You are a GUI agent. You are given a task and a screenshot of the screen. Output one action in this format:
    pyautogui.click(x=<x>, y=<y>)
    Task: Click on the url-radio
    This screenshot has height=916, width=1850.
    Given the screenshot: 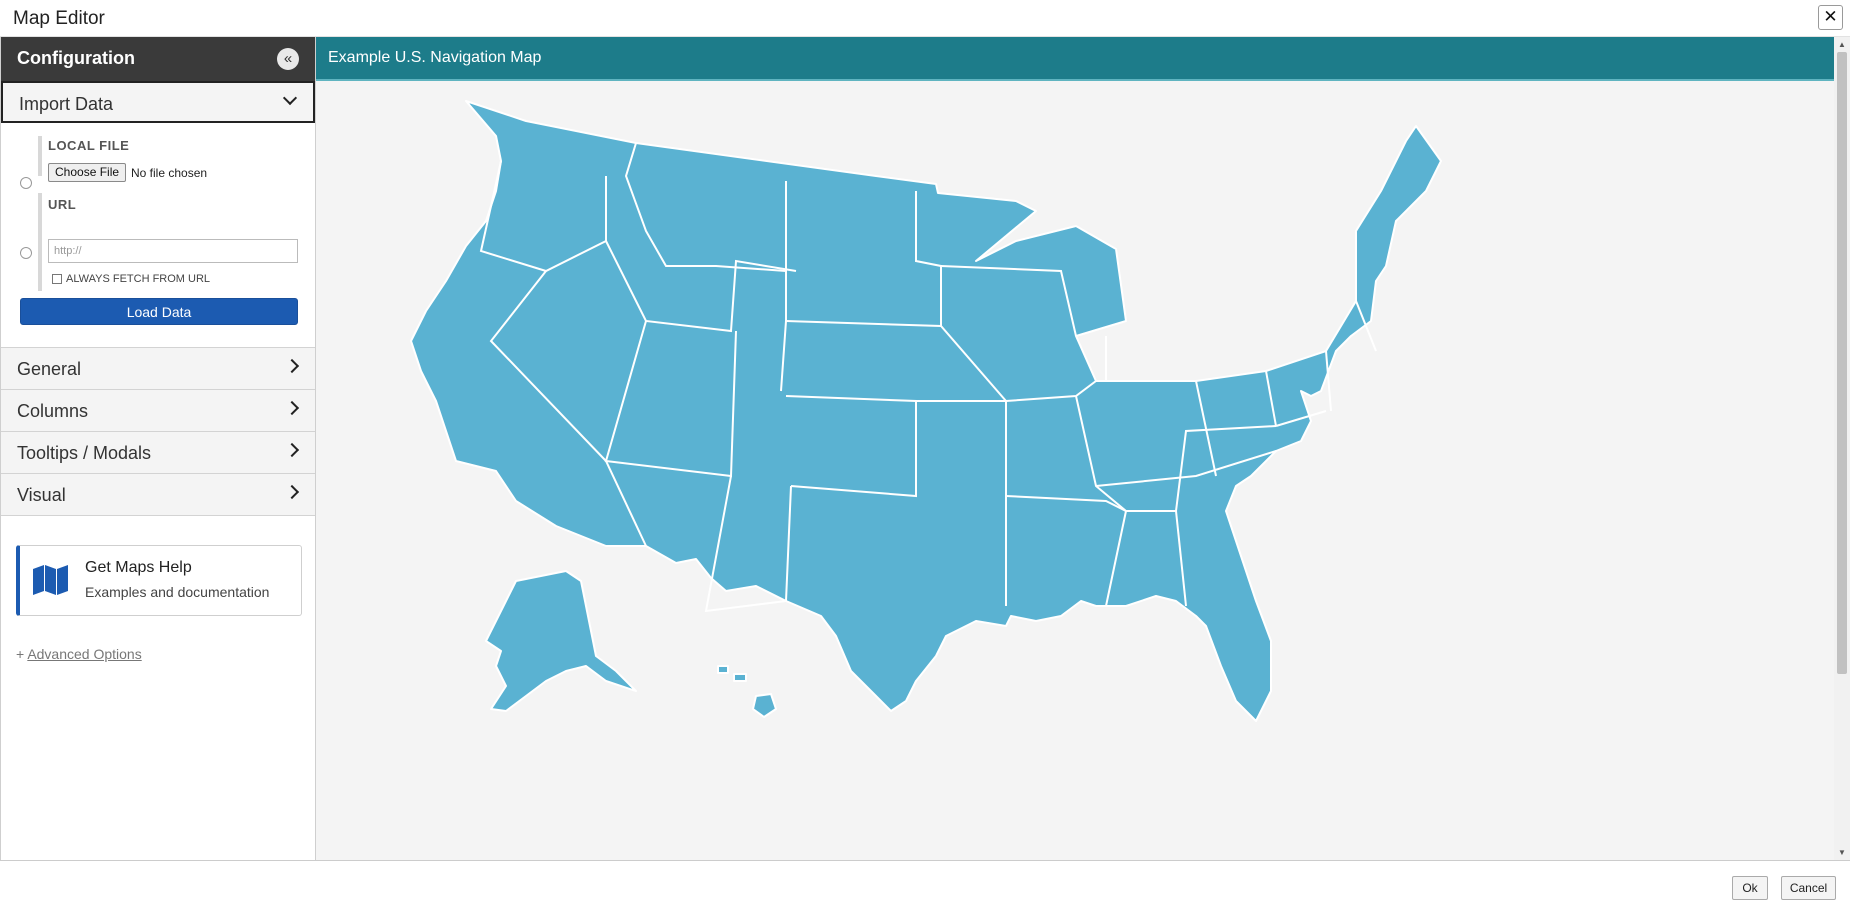 What is the action you would take?
    pyautogui.click(x=26, y=253)
    